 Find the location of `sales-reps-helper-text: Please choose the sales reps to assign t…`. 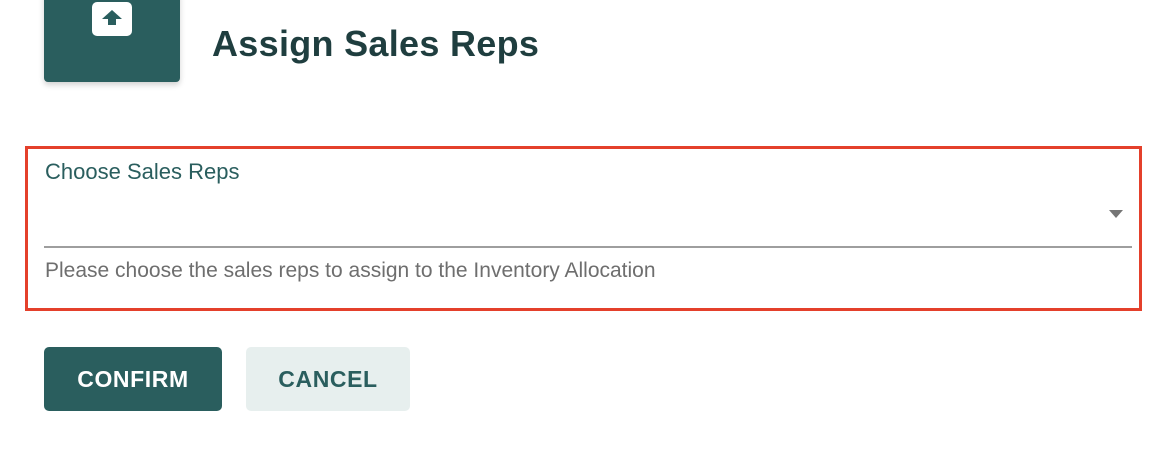

sales-reps-helper-text: Please choose the sales reps to assign t… is located at coordinates (350, 270).